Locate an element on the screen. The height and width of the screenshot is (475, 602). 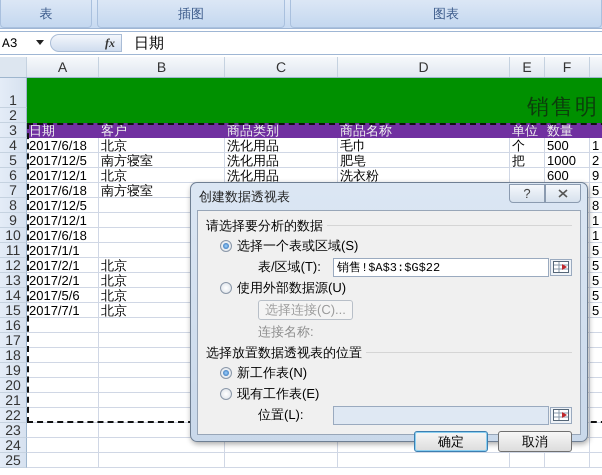
table-cell: 2017/12/5 is located at coordinates (63, 205).